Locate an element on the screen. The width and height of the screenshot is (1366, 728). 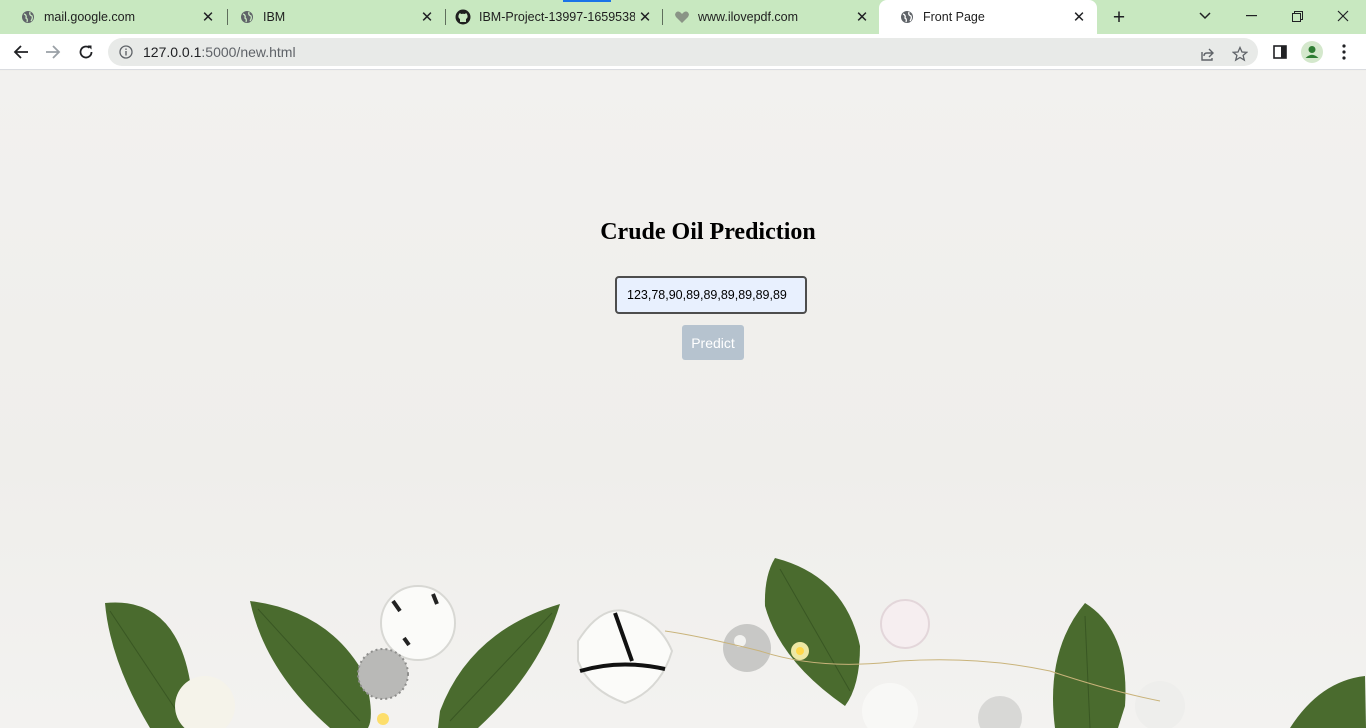
tab-ilovepdf: www.ilovepdf.com ✕ is located at coordinates (767, 17).